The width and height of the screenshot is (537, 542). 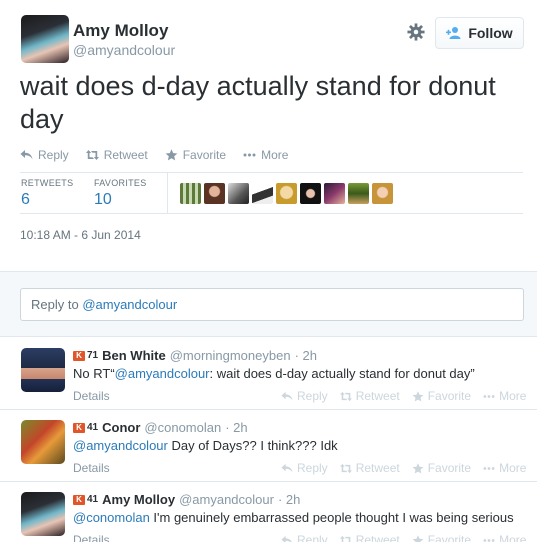 I want to click on author-handle: @amyandcolour, so click(x=124, y=50).